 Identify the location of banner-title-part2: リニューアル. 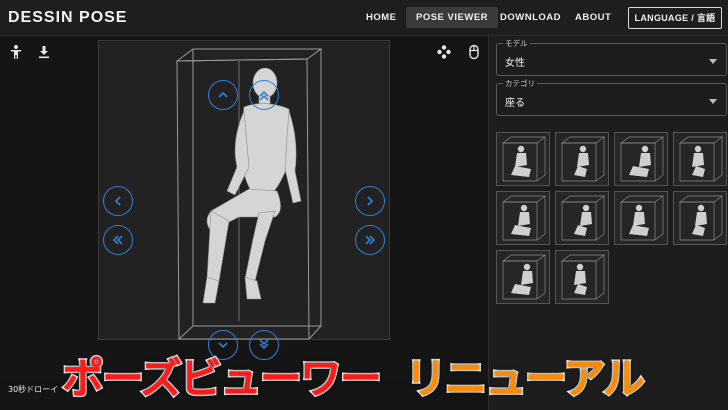
(525, 379).